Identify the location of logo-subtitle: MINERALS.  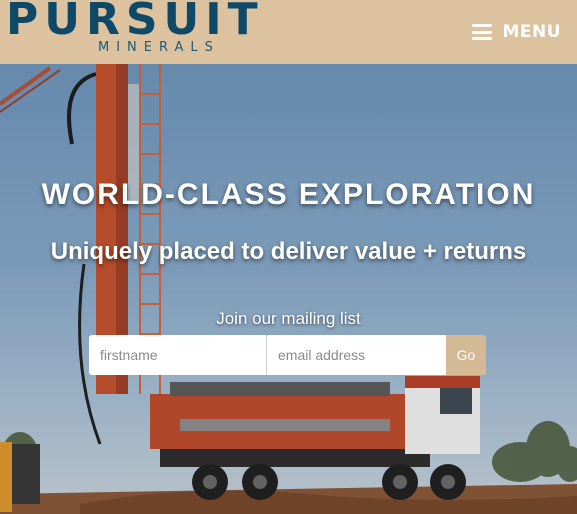
(159, 47).